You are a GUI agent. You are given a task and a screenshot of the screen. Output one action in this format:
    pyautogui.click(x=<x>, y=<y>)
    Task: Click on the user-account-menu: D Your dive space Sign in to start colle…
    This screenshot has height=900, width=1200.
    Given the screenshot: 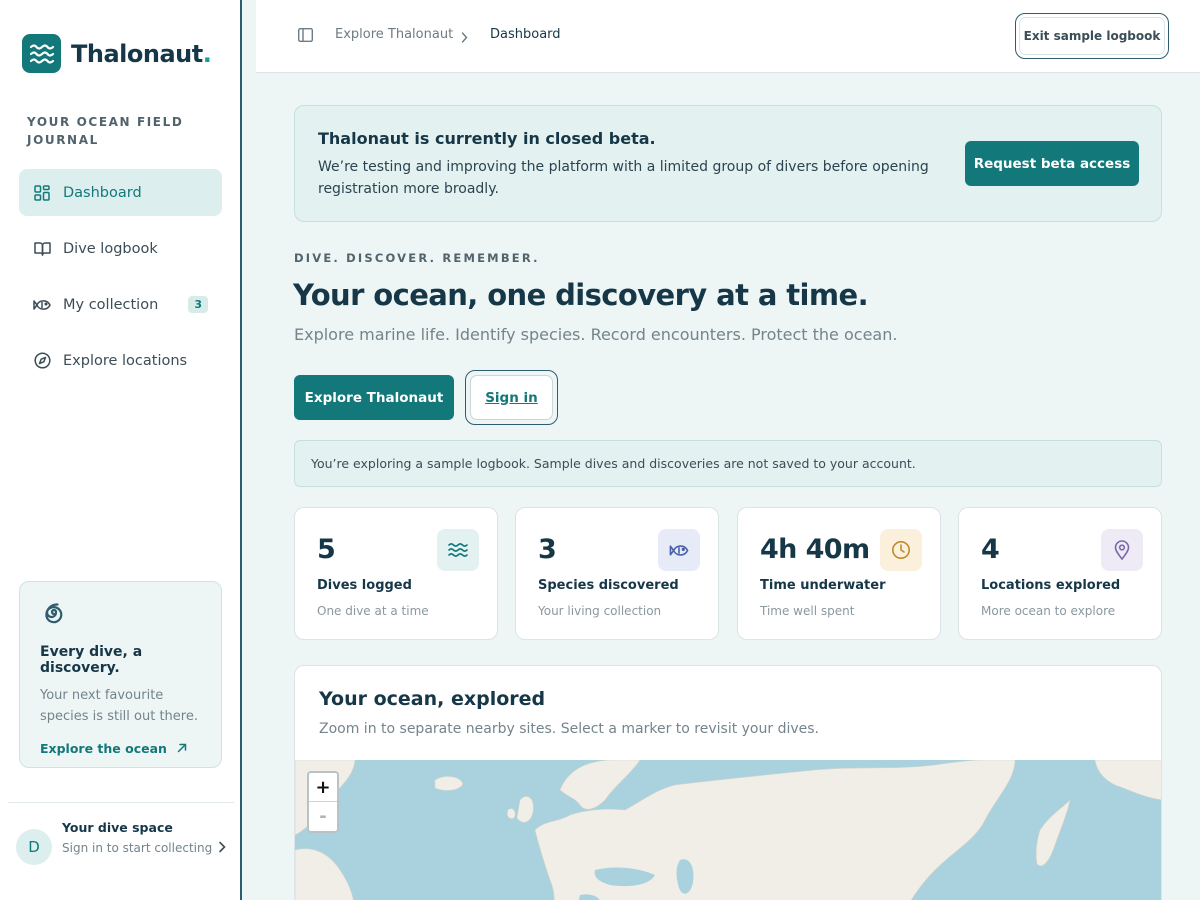 What is the action you would take?
    pyautogui.click(x=121, y=841)
    